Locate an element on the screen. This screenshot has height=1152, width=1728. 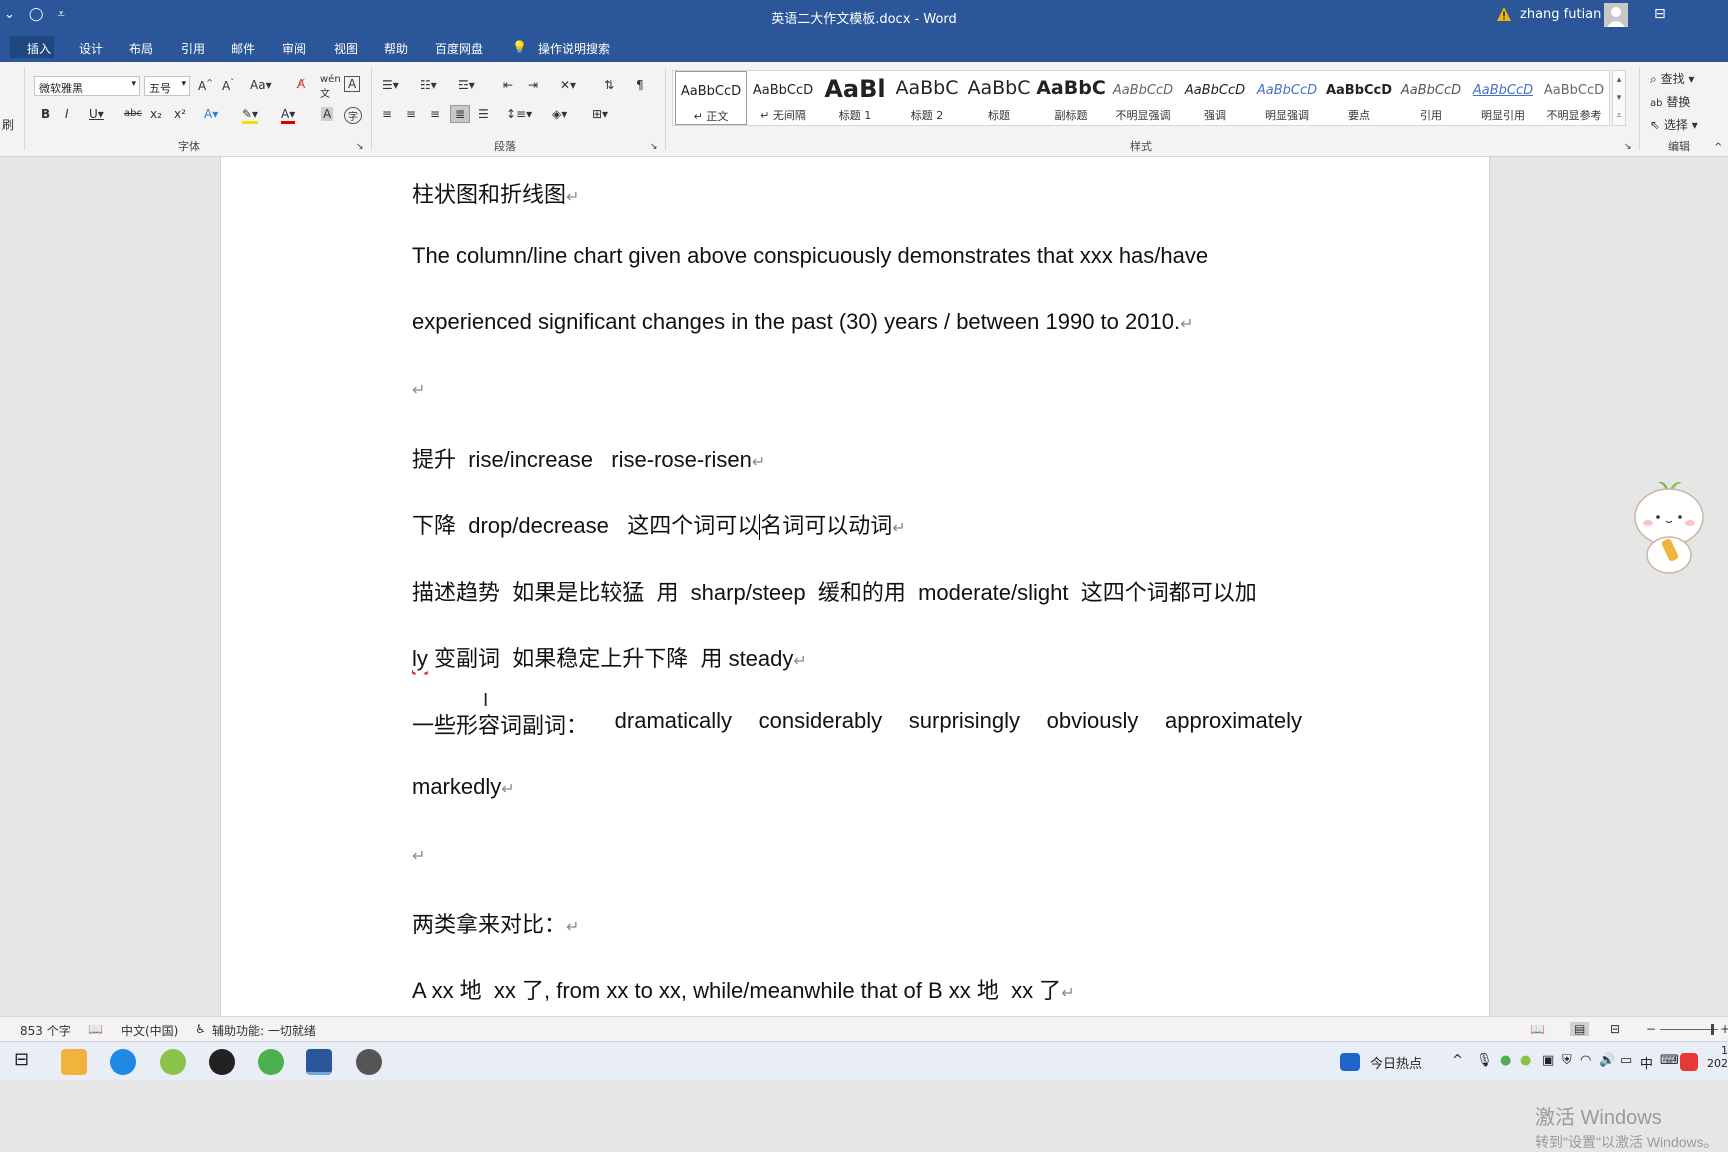
enclose-characters-icon: 字 is located at coordinates (353, 115).